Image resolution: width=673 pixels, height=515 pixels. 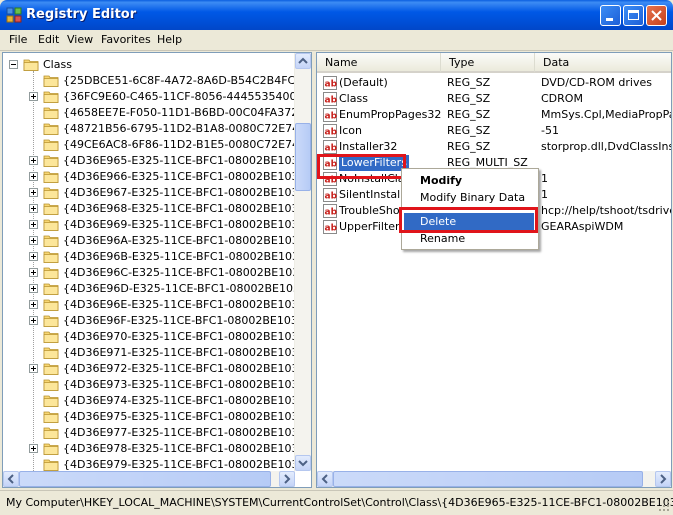 What do you see at coordinates (187, 208) in the screenshot?
I see `tree-item-label: {4D36E968-E325-11CE-BFC1-08002BE10318}` at bounding box center [187, 208].